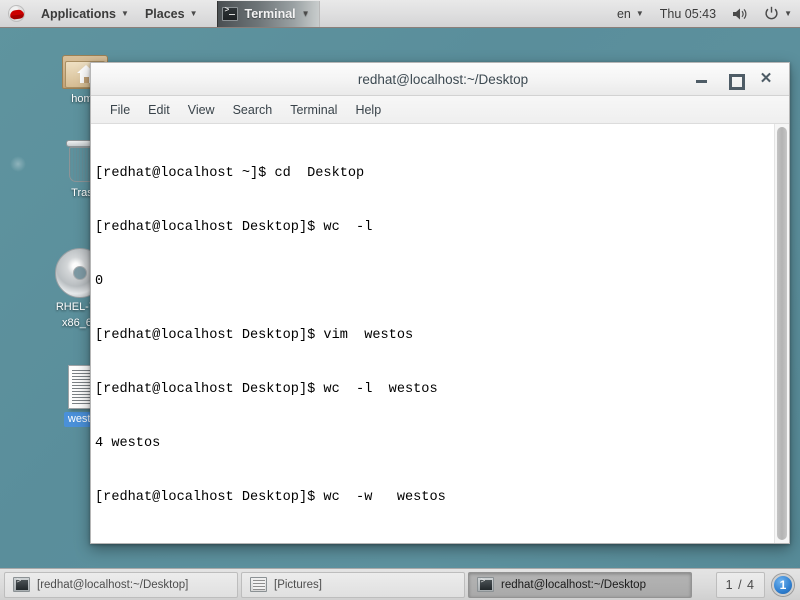 This screenshot has width=800, height=600. I want to click on workspace-indicator-label: 1 / 4, so click(740, 584).